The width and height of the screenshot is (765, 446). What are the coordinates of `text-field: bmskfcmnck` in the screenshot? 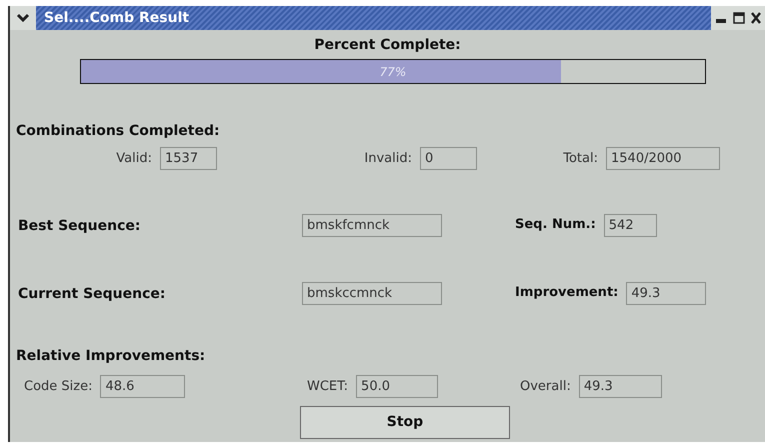 It's located at (372, 225).